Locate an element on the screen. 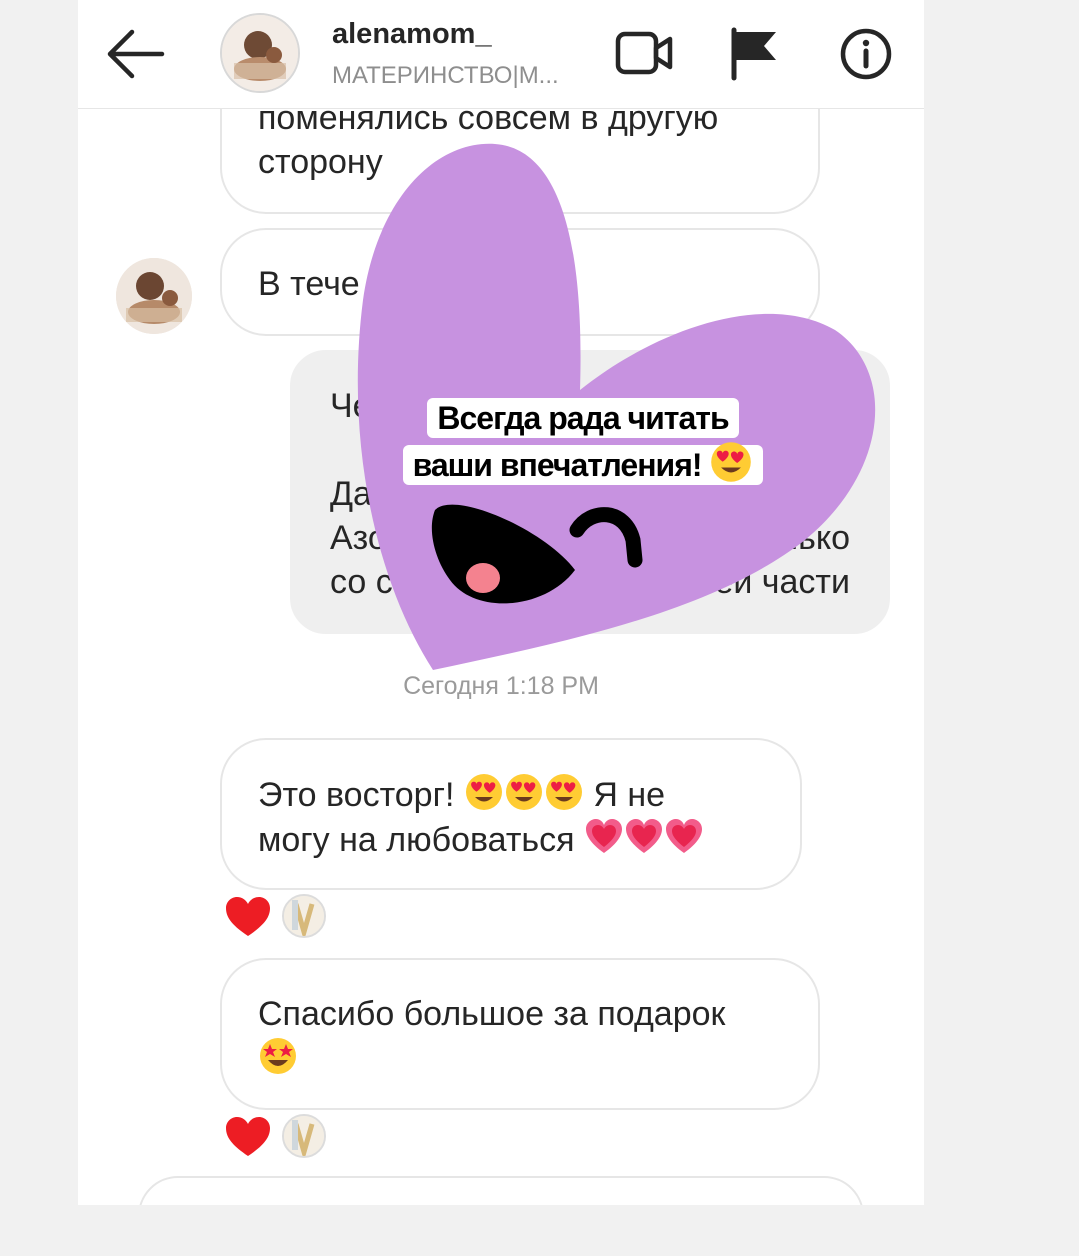  sticker-caption-line: Всегда рада читать is located at coordinates (583, 418).